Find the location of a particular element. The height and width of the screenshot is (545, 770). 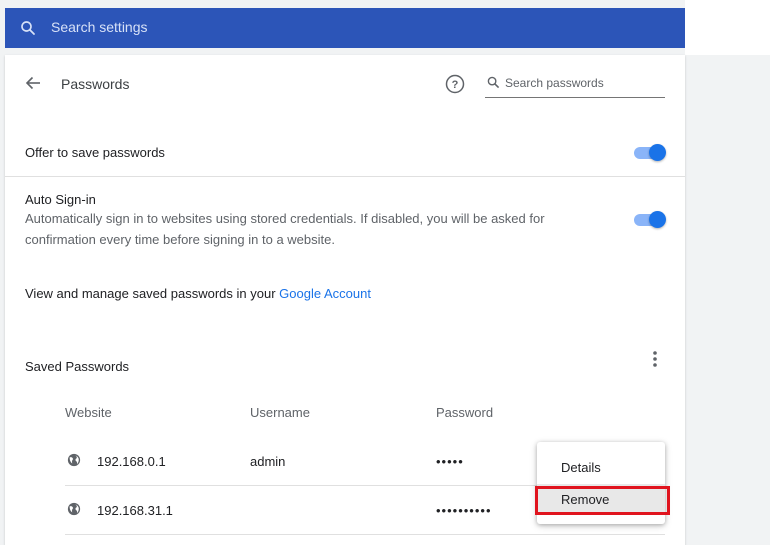

website-cell: 192.168.0.1 is located at coordinates (131, 461).